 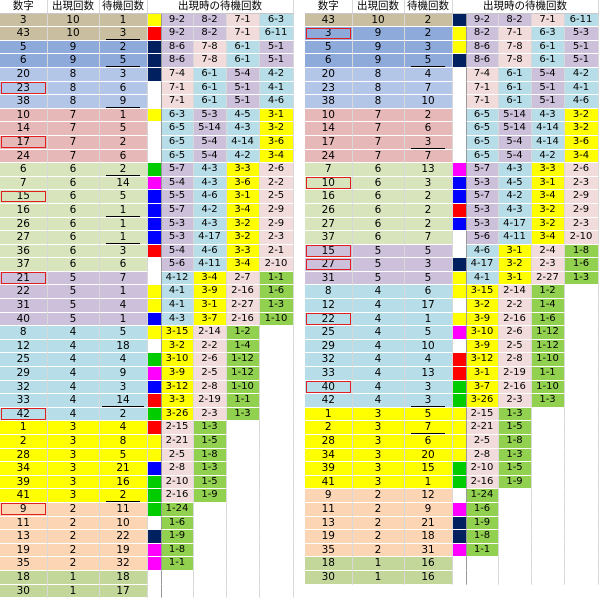 I want to click on wait-count-value: 1, so click(x=123, y=318).